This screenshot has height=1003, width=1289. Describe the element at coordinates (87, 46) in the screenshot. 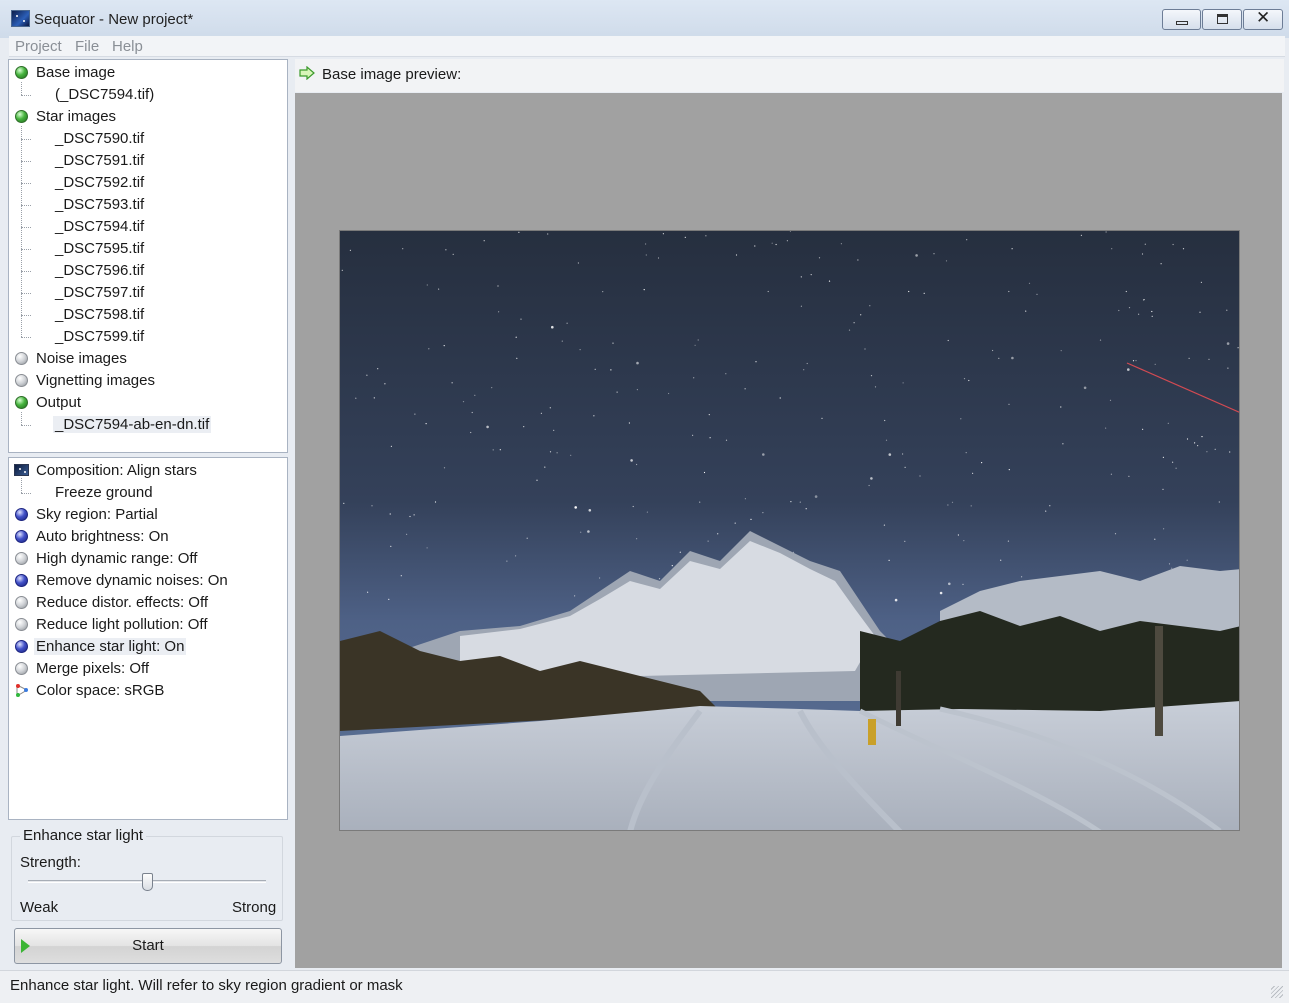

I see `menu-file: File` at that location.